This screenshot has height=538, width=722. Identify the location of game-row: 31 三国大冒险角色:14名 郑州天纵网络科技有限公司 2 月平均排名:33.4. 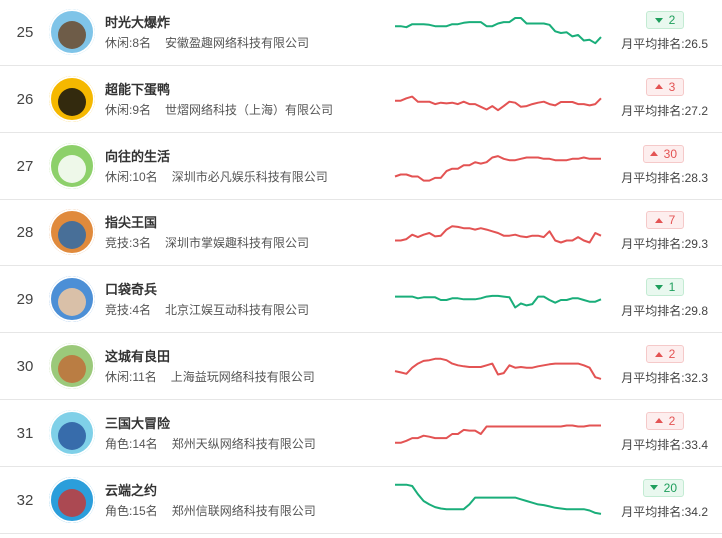
(361, 434).